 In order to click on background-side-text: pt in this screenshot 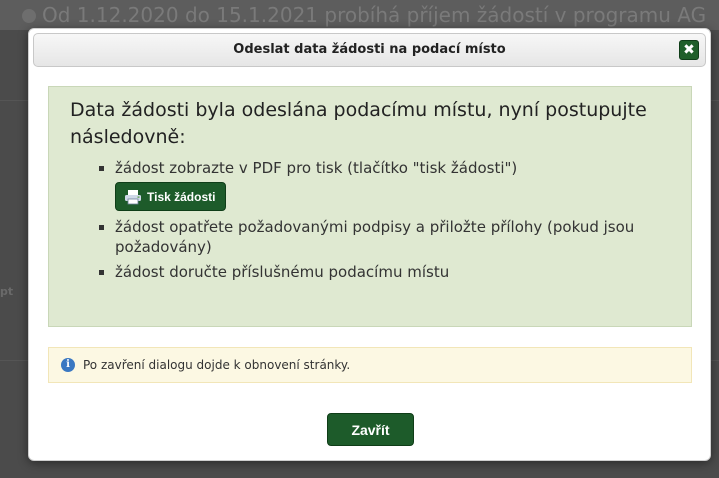, I will do `click(7, 291)`.